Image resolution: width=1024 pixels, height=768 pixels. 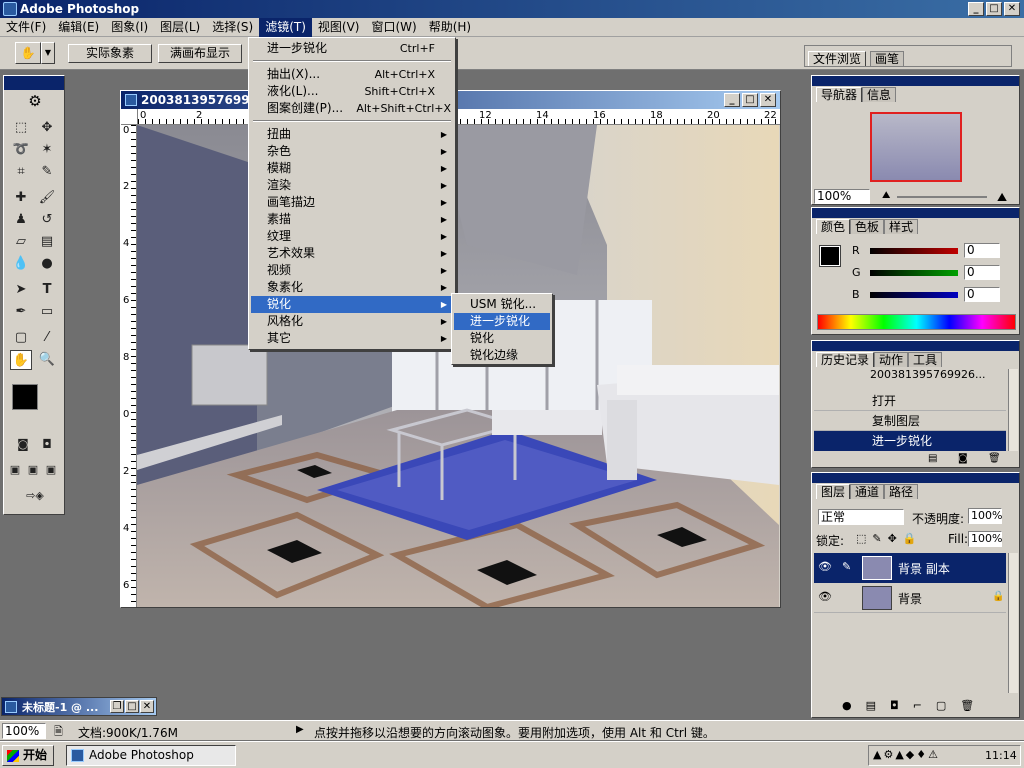 What do you see at coordinates (916, 147) in the screenshot?
I see `navigator-thumbnail` at bounding box center [916, 147].